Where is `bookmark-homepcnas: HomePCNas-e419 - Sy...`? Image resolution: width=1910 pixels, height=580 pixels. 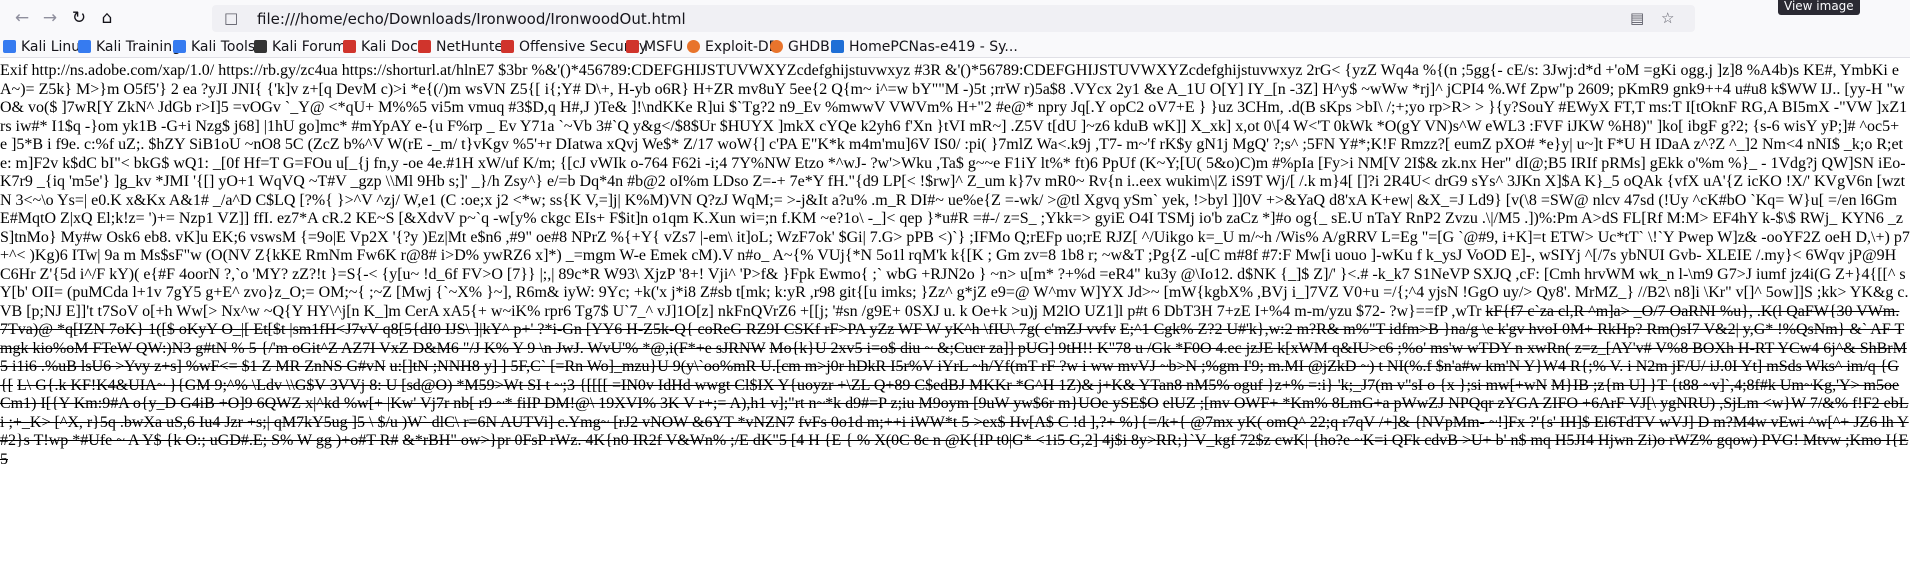 bookmark-homepcnas: HomePCNas-e419 - Sy... is located at coordinates (924, 47).